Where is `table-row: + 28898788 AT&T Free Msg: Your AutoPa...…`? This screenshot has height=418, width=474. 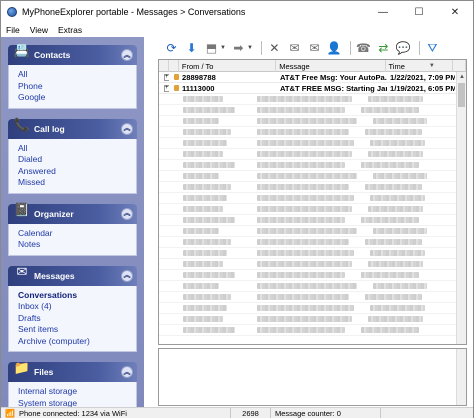
table-row: + 28898788 AT&T Free Msg: Your AutoPa...… is located at coordinates (312, 77).